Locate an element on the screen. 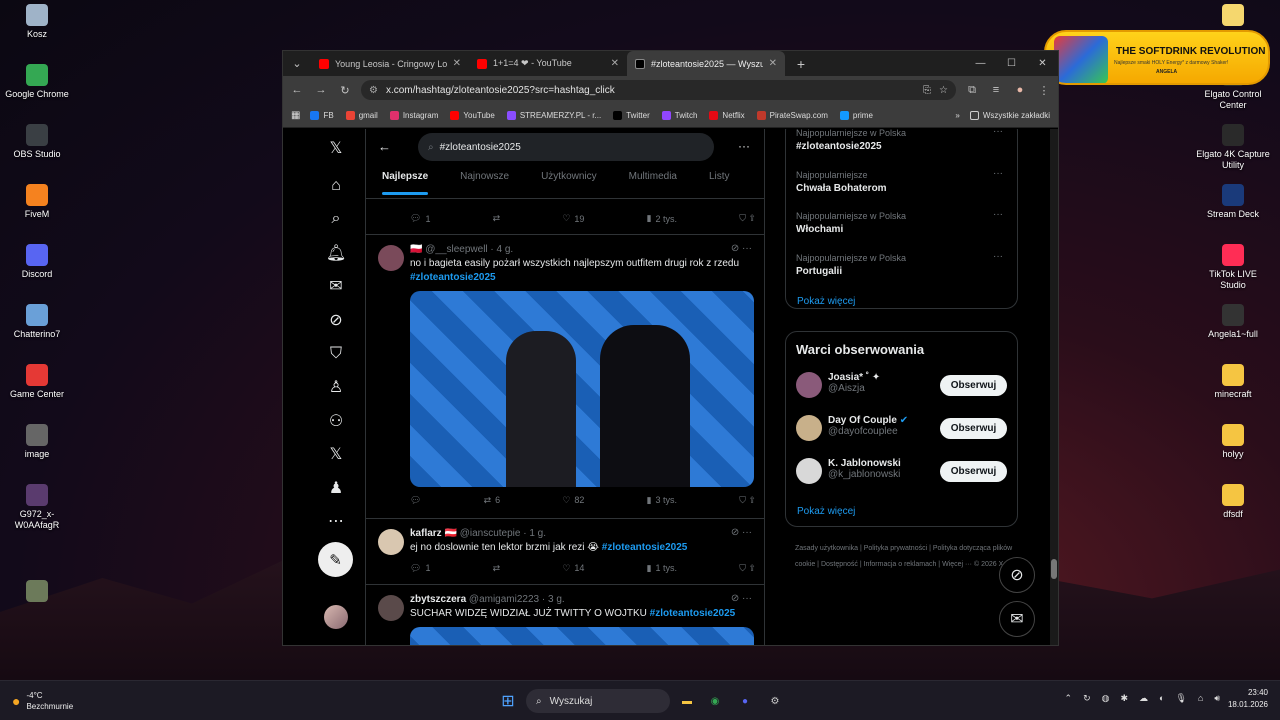 This screenshot has width=1280, height=720. tab-media: Multimedia is located at coordinates (653, 183).